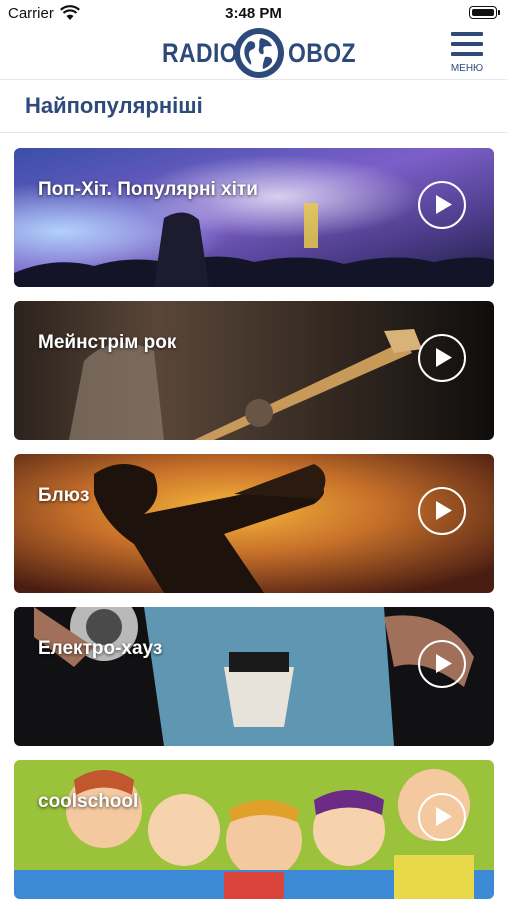  What do you see at coordinates (254, 523) in the screenshot?
I see `station-card: Блюз` at bounding box center [254, 523].